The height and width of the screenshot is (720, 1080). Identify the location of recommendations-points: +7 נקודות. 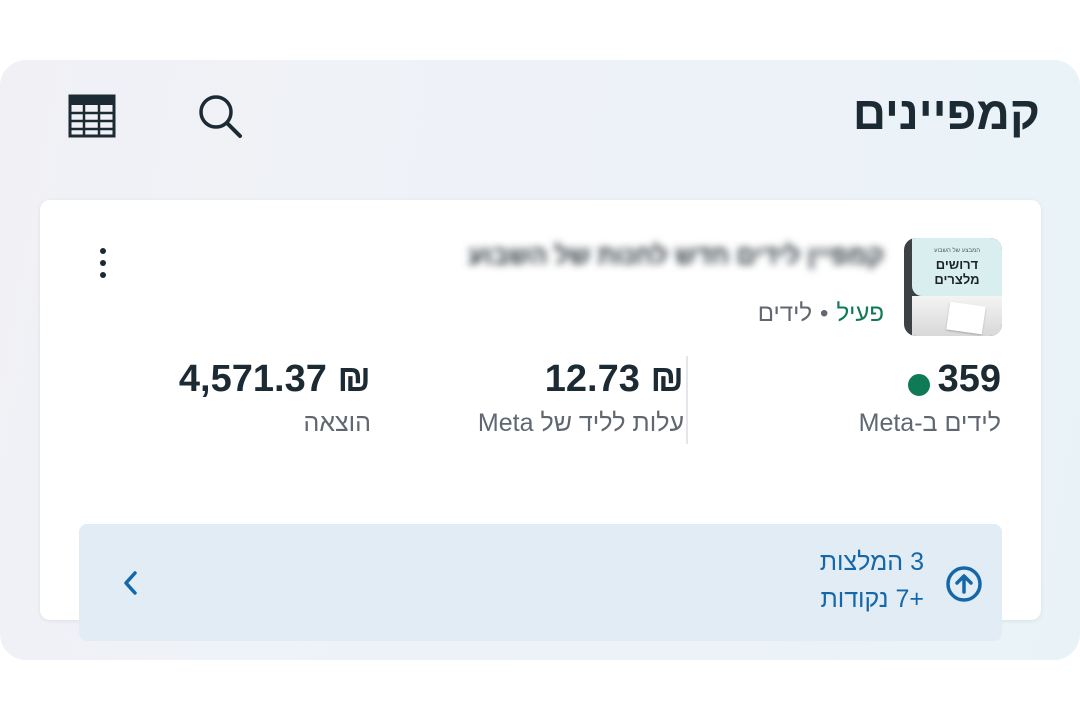
(872, 599).